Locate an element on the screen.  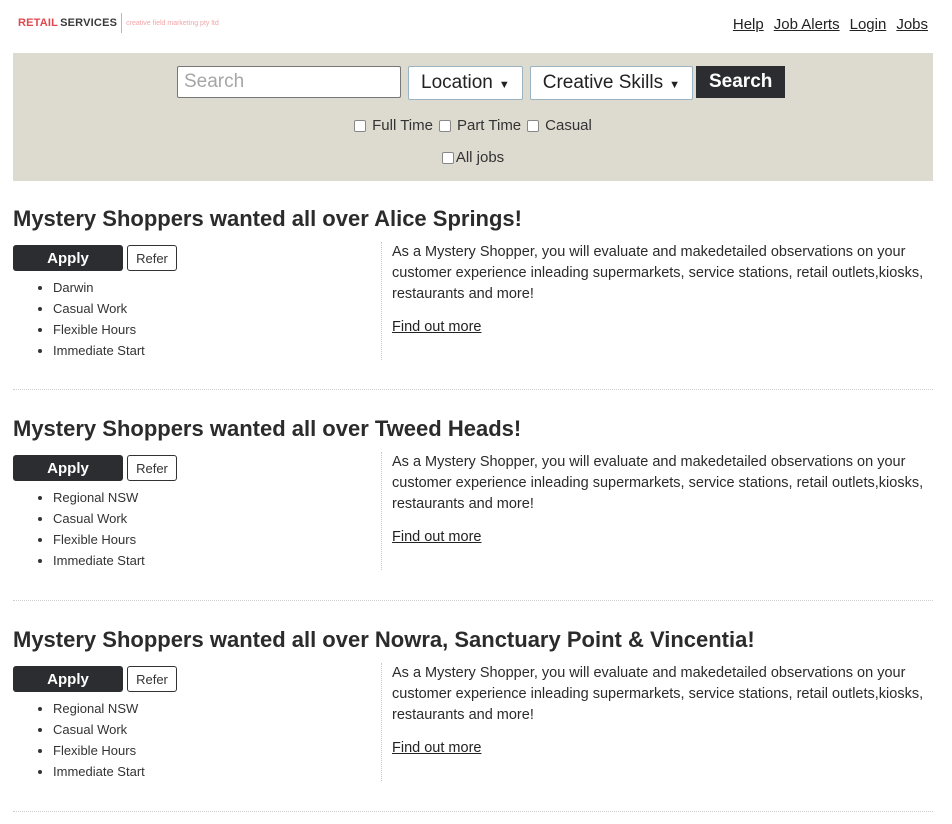
filter-label: Part Time is located at coordinates (489, 125).